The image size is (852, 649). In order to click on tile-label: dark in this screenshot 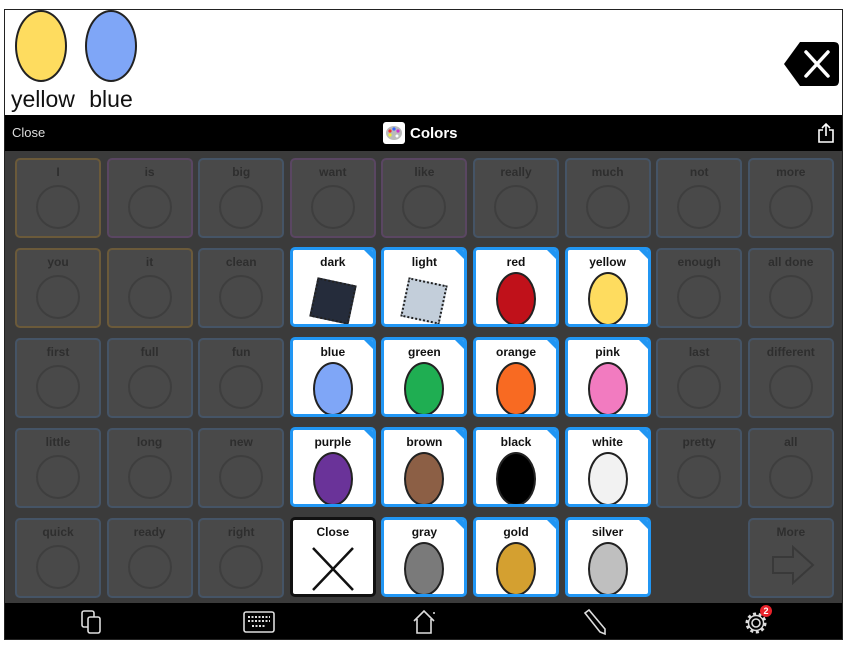, I will do `click(333, 262)`.